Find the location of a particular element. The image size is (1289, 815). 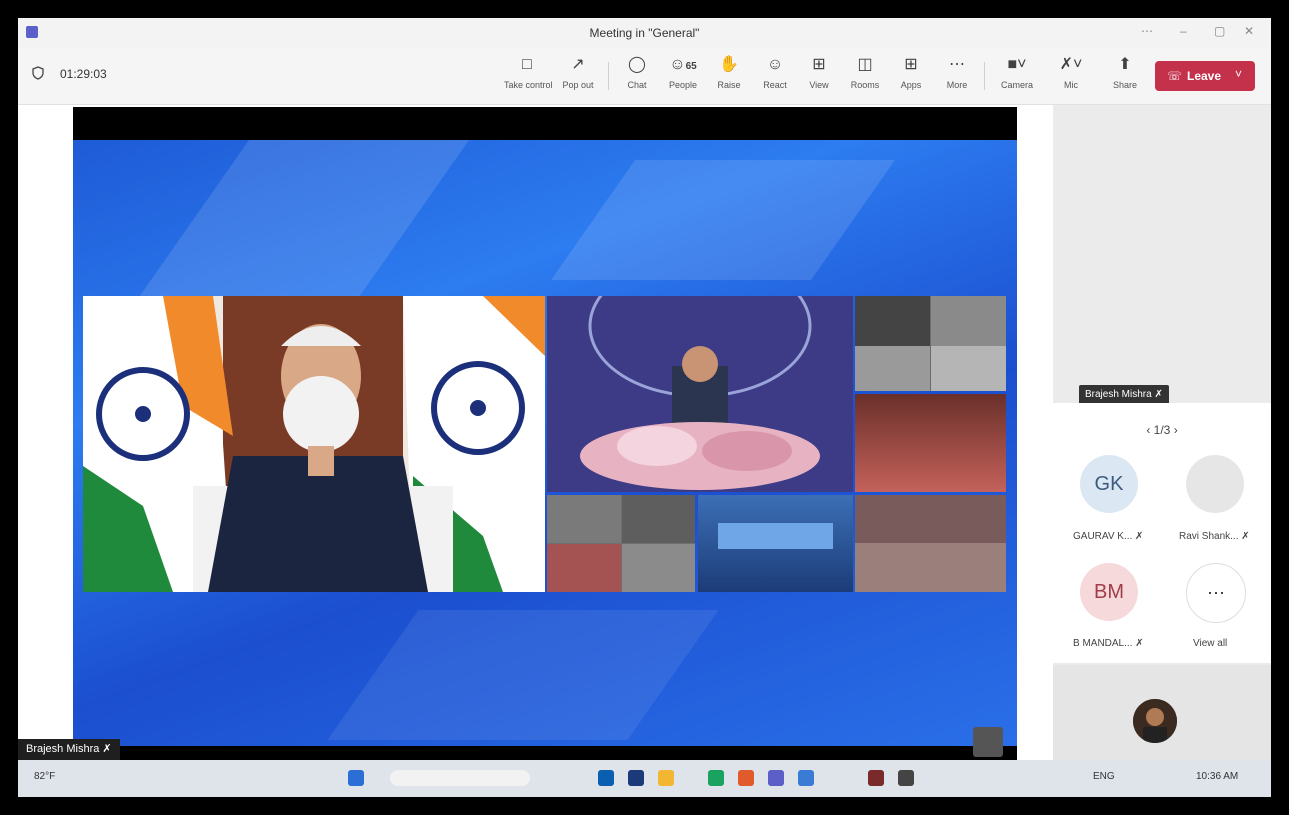

raise-hand-icon: ✋ is located at coordinates (729, 64).